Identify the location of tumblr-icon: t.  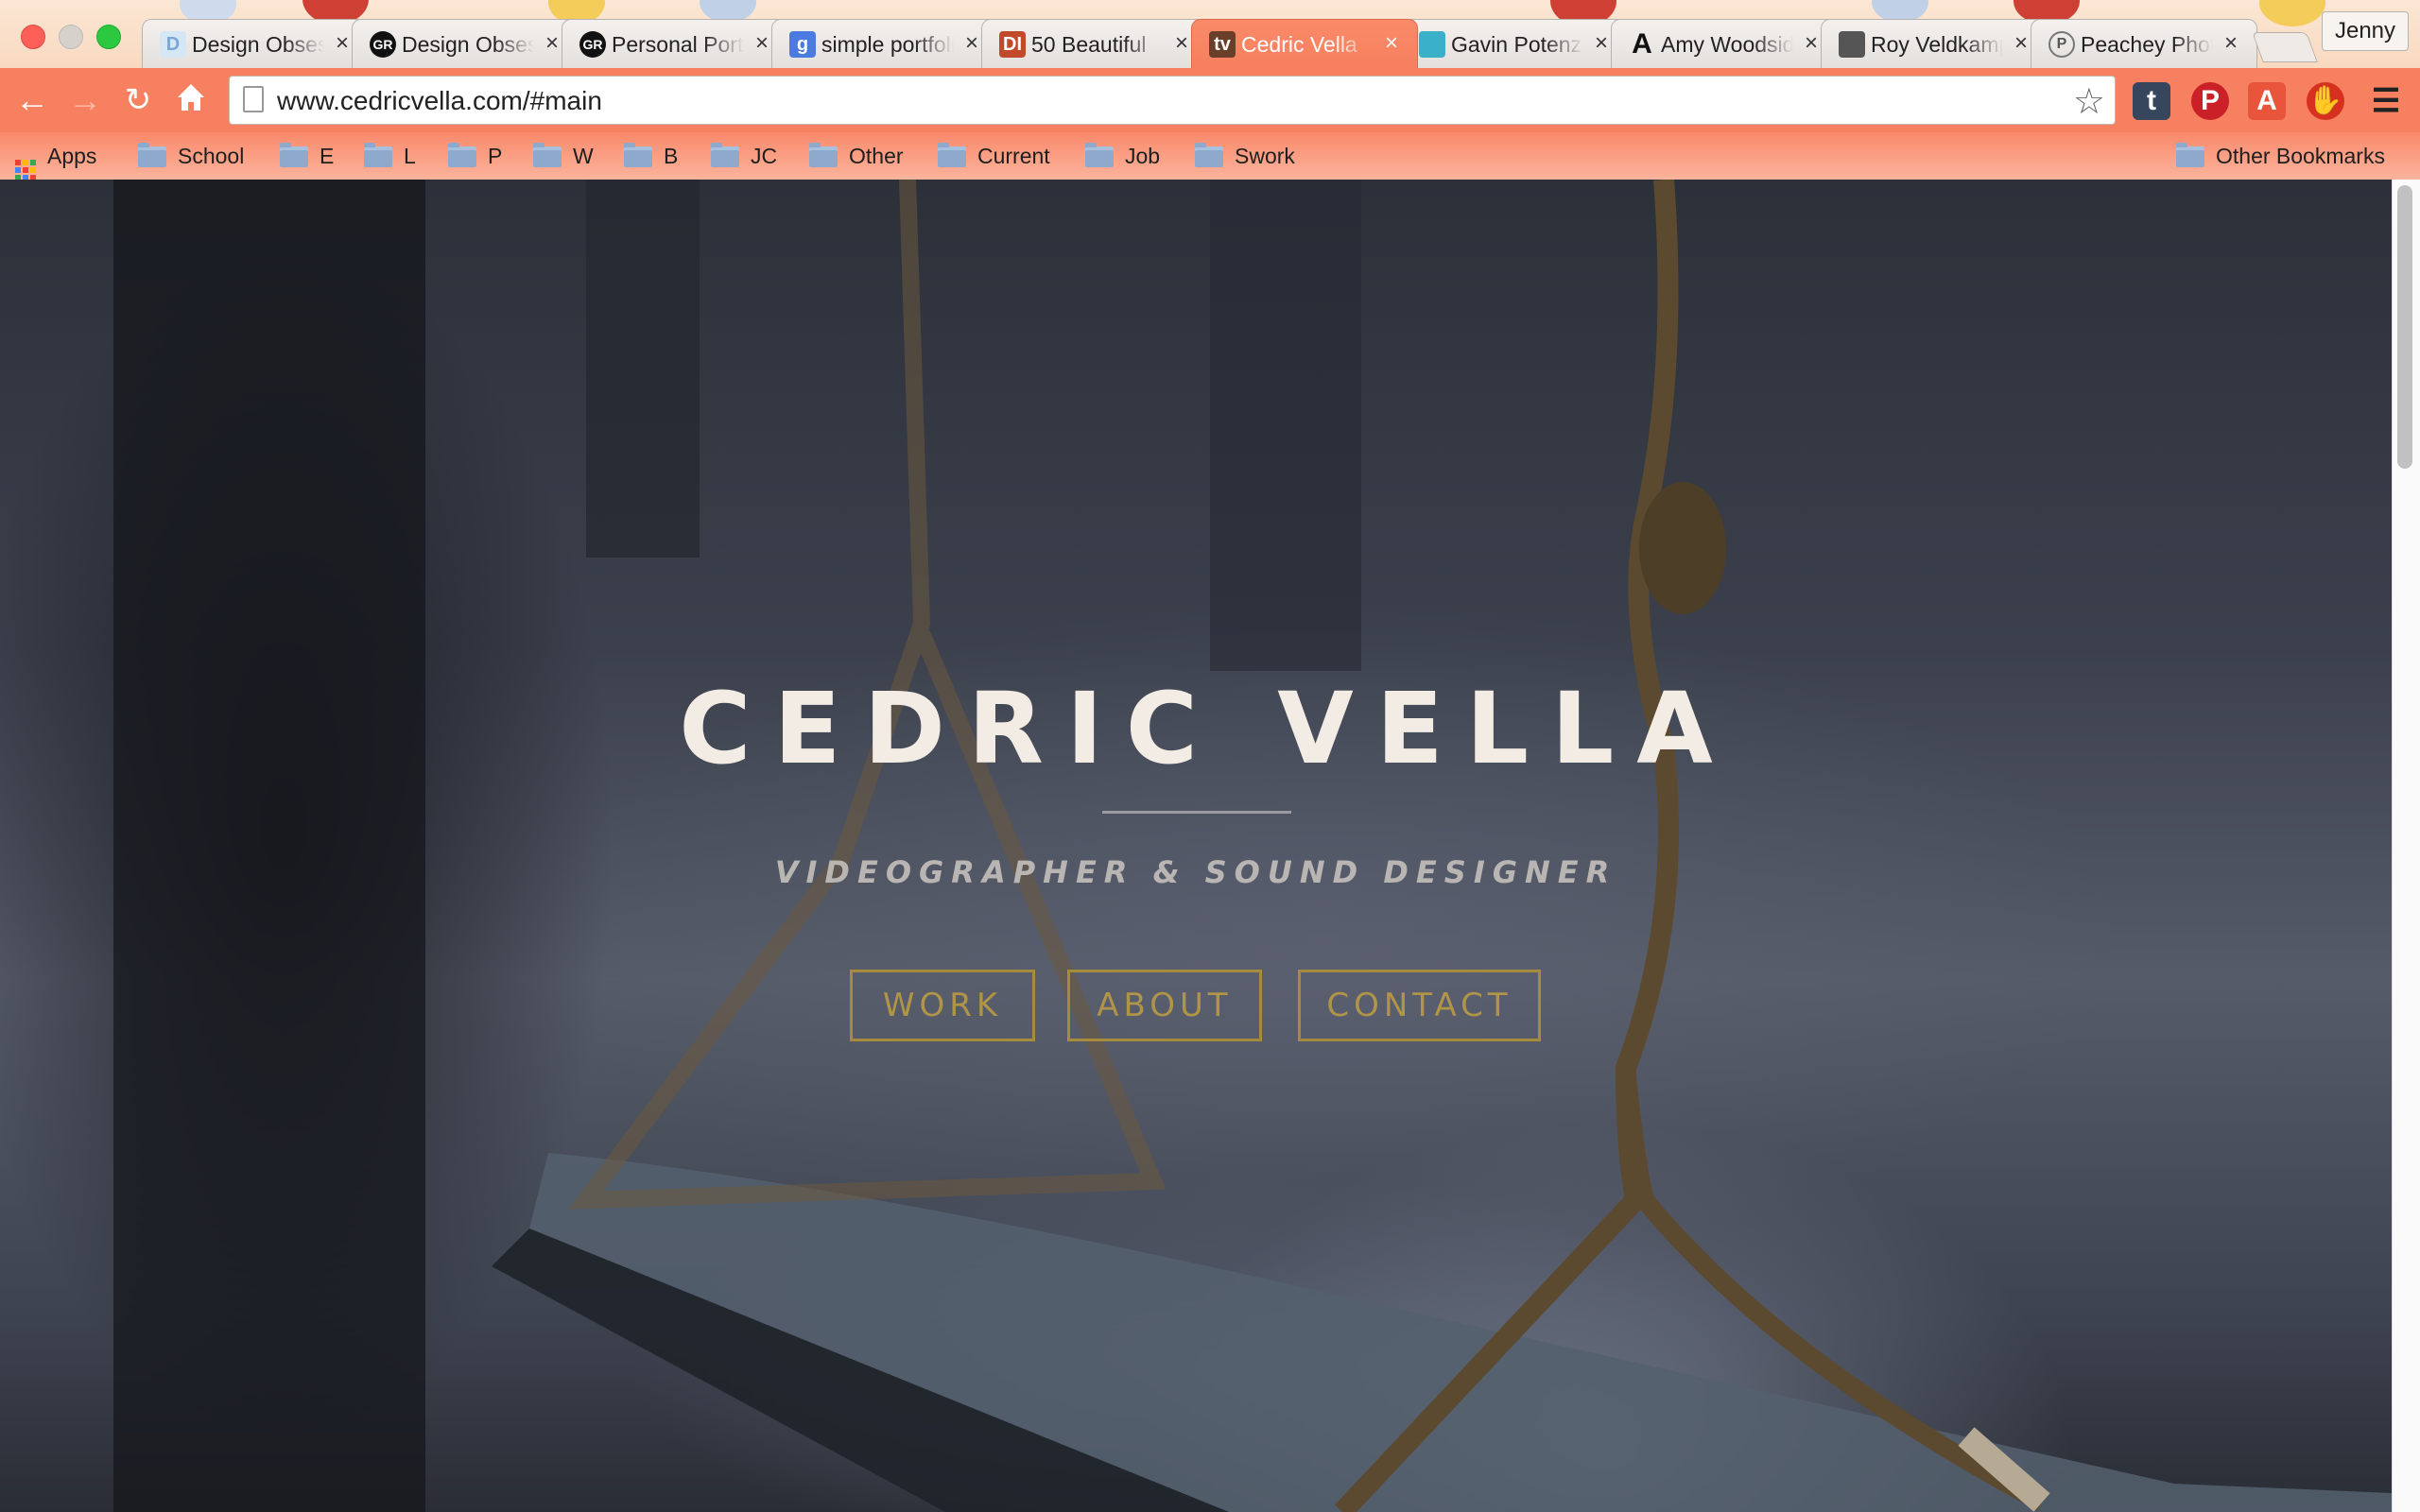
(2152, 101).